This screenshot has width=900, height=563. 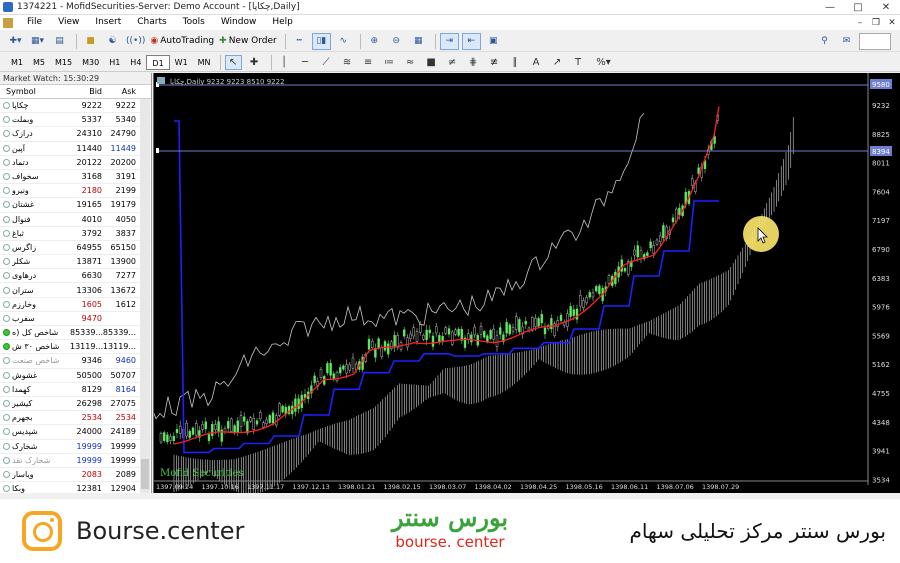 I want to click on ask-price: 13672, so click(x=123, y=290).